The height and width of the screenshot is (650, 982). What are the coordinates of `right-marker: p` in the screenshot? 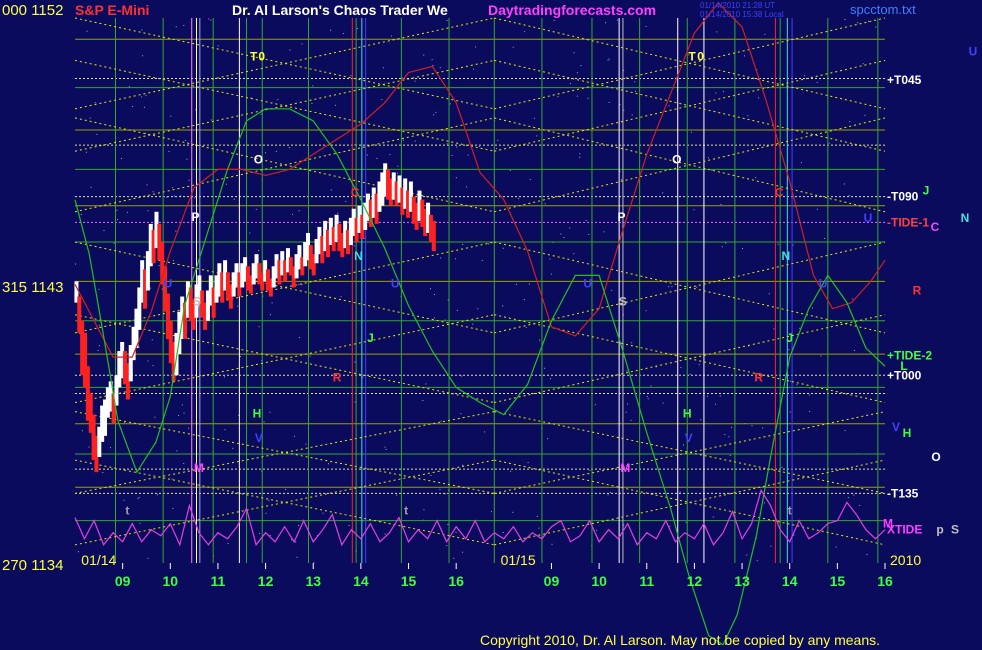 It's located at (939, 530).